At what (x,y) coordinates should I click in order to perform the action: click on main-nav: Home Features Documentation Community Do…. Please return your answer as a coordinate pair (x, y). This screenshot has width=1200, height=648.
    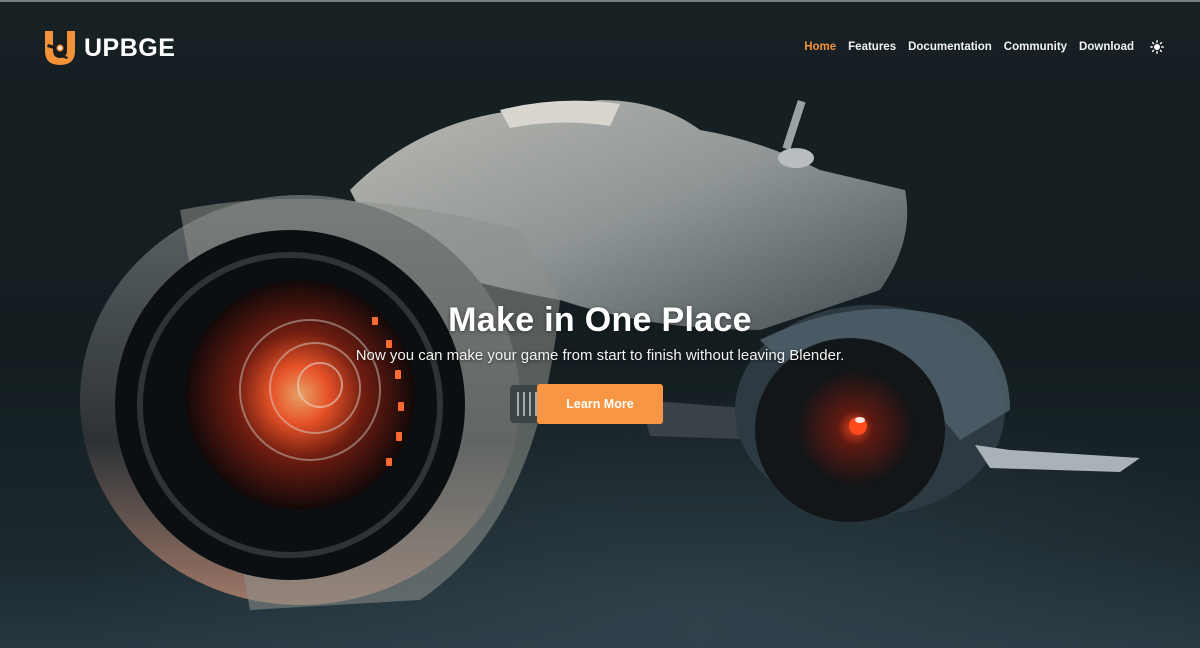
    Looking at the image, I should click on (985, 47).